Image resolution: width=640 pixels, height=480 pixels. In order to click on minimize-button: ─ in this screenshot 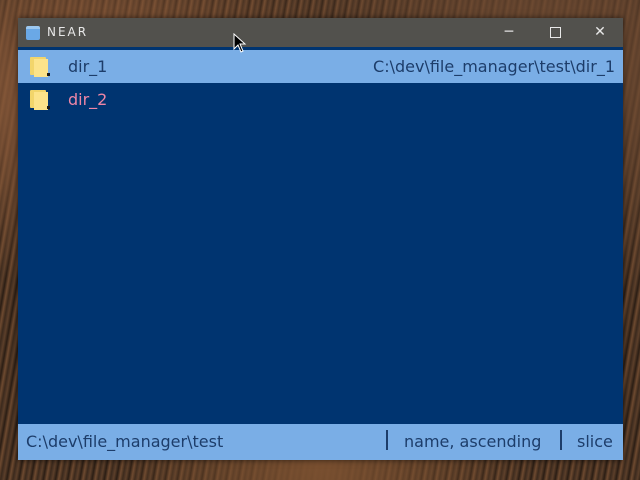, I will do `click(509, 32)`.